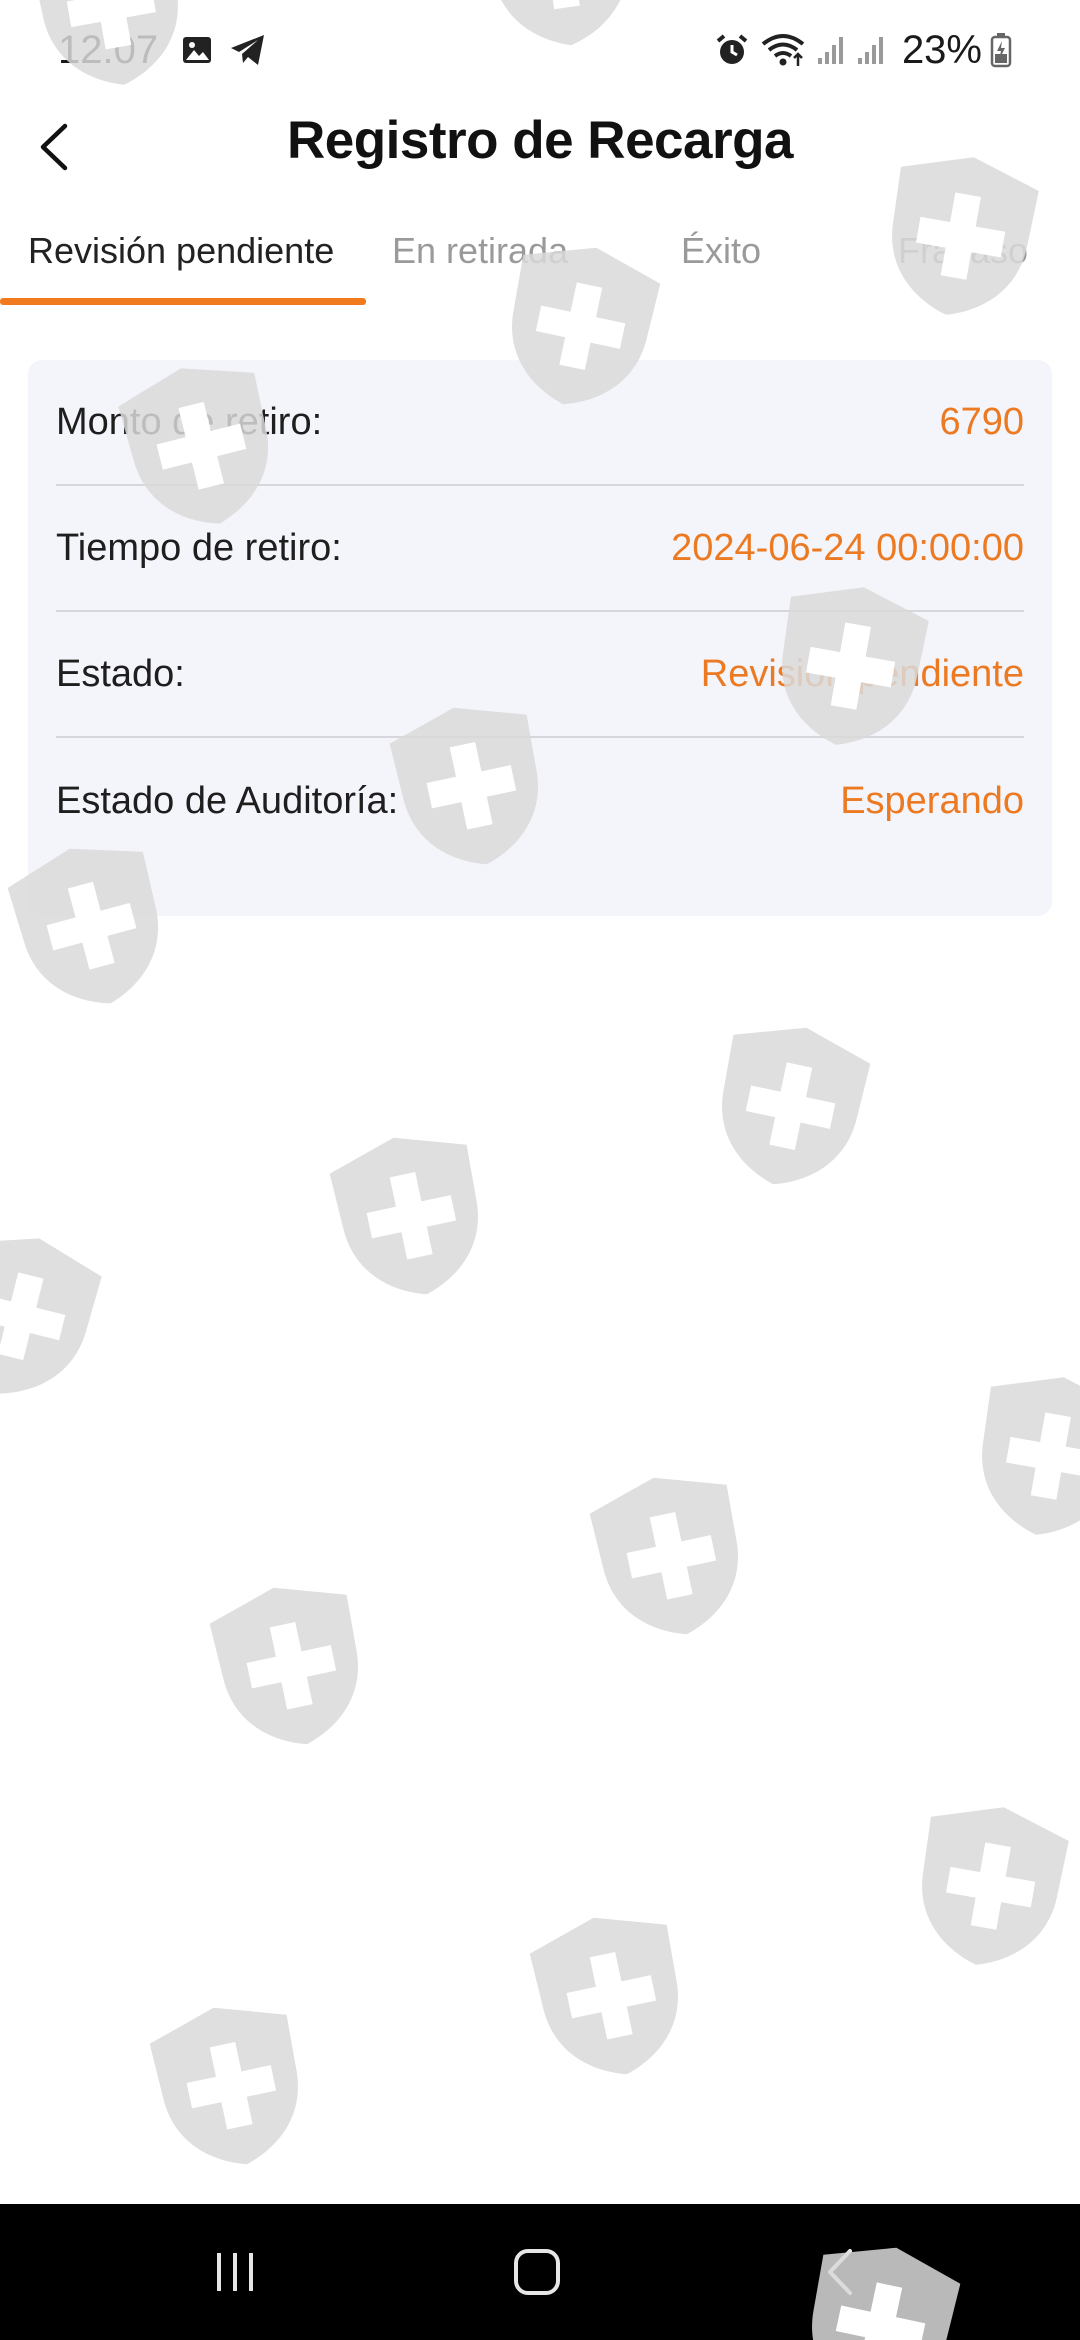  I want to click on tab-in-withdrawal: En retirada, so click(480, 251).